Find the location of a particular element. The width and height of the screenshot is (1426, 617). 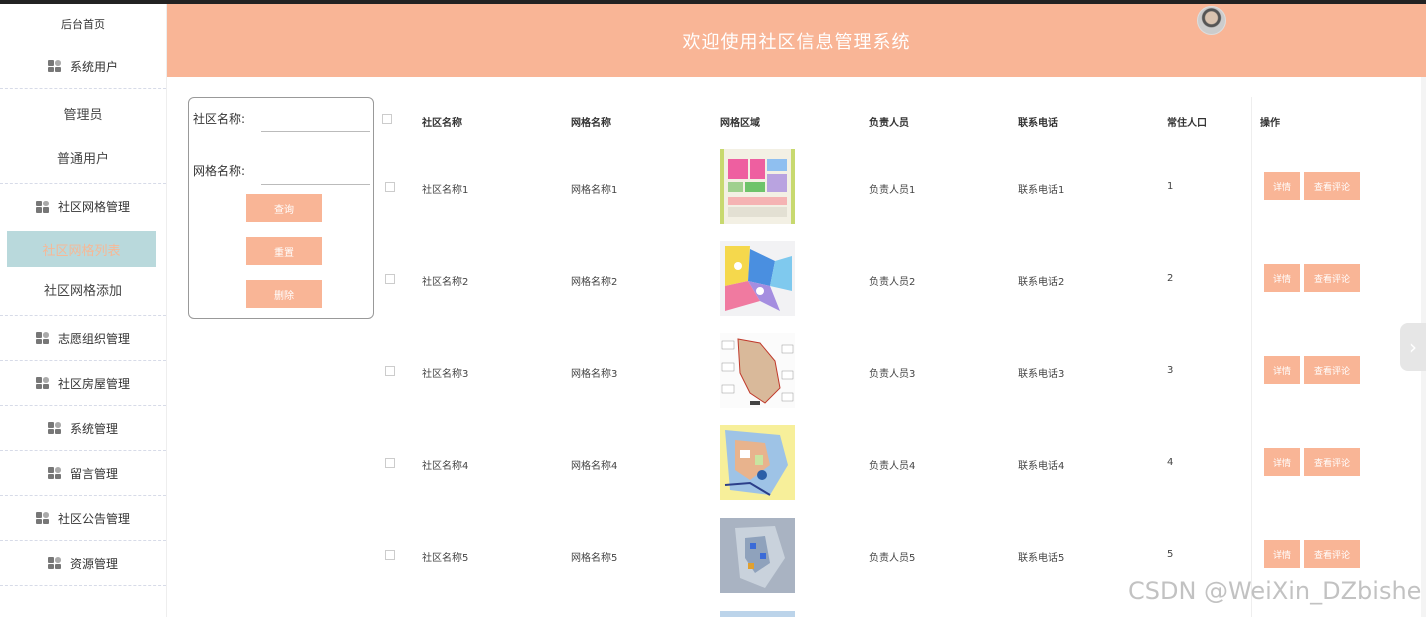

sidebar-item-housing: 社区房屋管理 is located at coordinates (83, 383).